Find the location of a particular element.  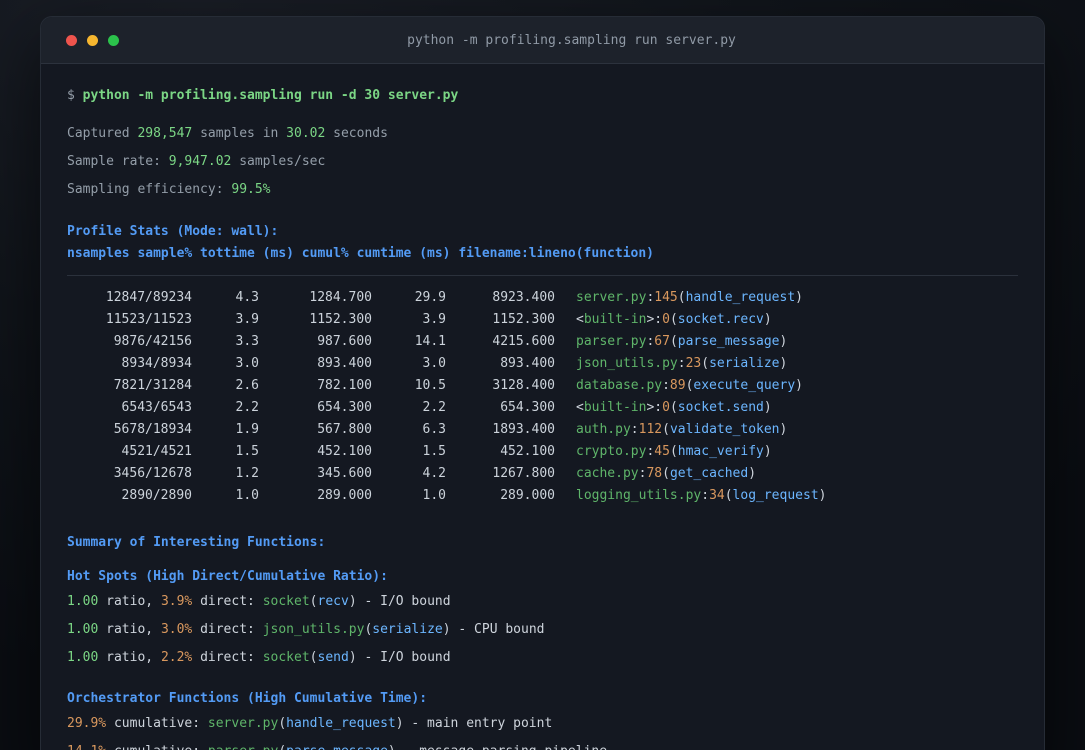

nsamples-value: 5678/18934 is located at coordinates (152, 429).